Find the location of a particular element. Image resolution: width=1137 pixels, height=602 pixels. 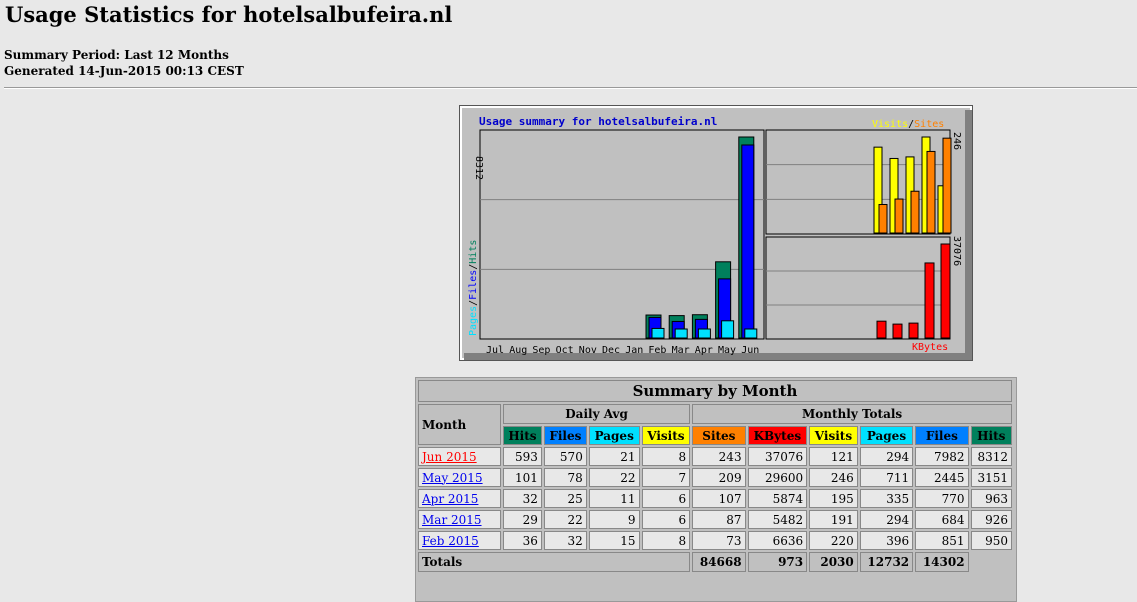

col-daily-files: Files is located at coordinates (565, 435).